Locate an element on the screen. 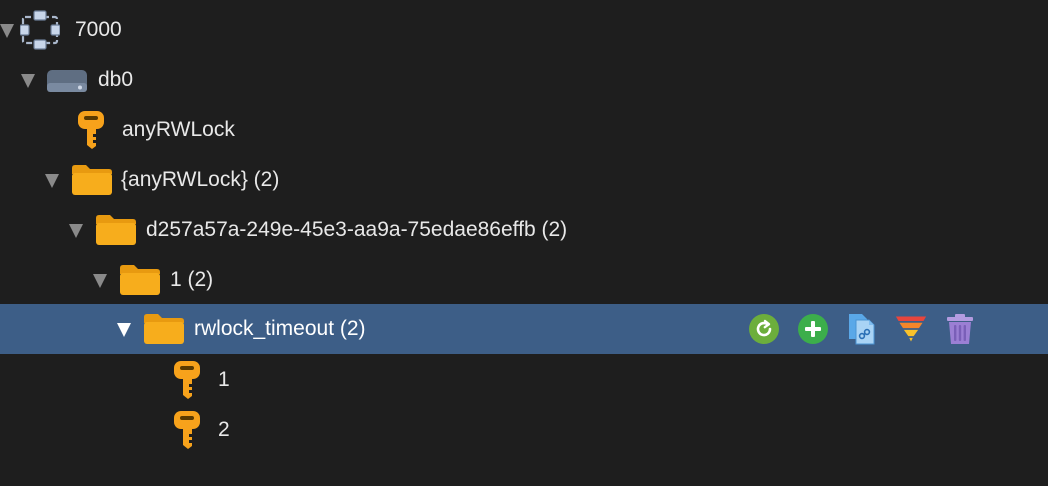 This screenshot has width=1048, height=486. filter-funnel-icon is located at coordinates (911, 329).